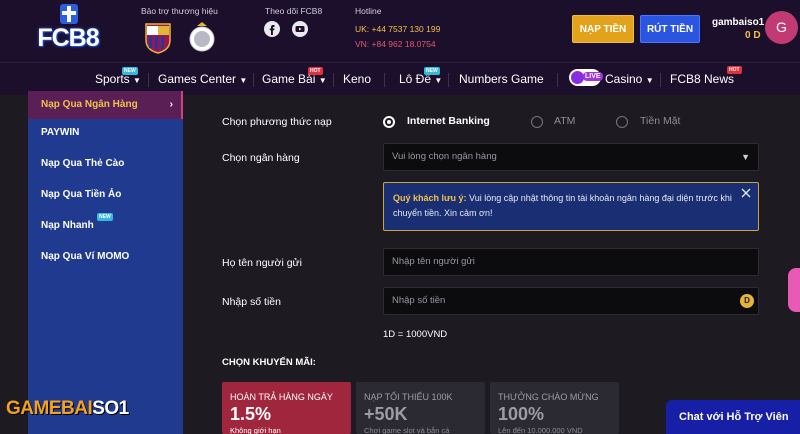 This screenshot has height=434, width=800. I want to click on radio-internet-banking, so click(389, 122).